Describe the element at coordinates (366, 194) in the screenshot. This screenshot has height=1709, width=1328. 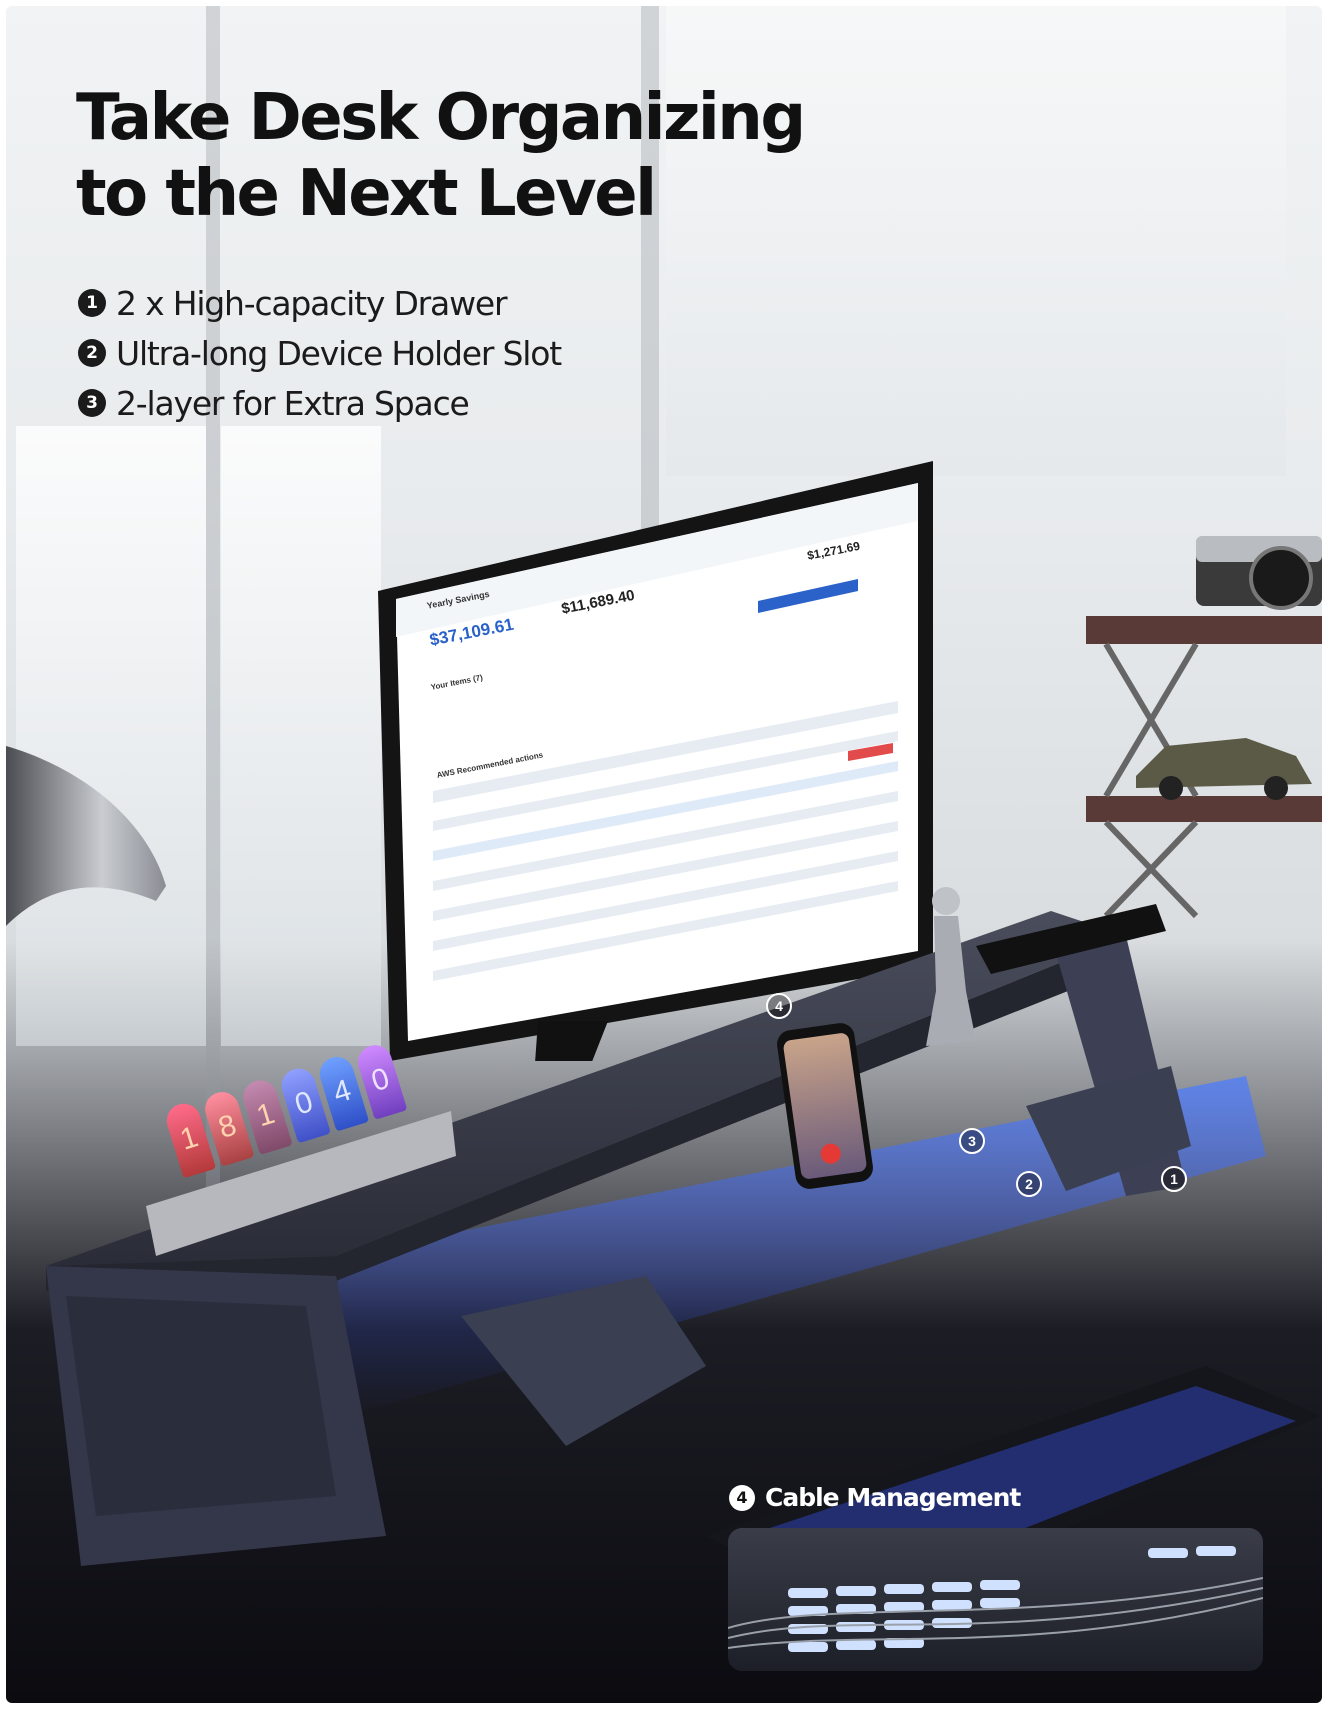
I see `headline-line-2: to the Next Level` at that location.